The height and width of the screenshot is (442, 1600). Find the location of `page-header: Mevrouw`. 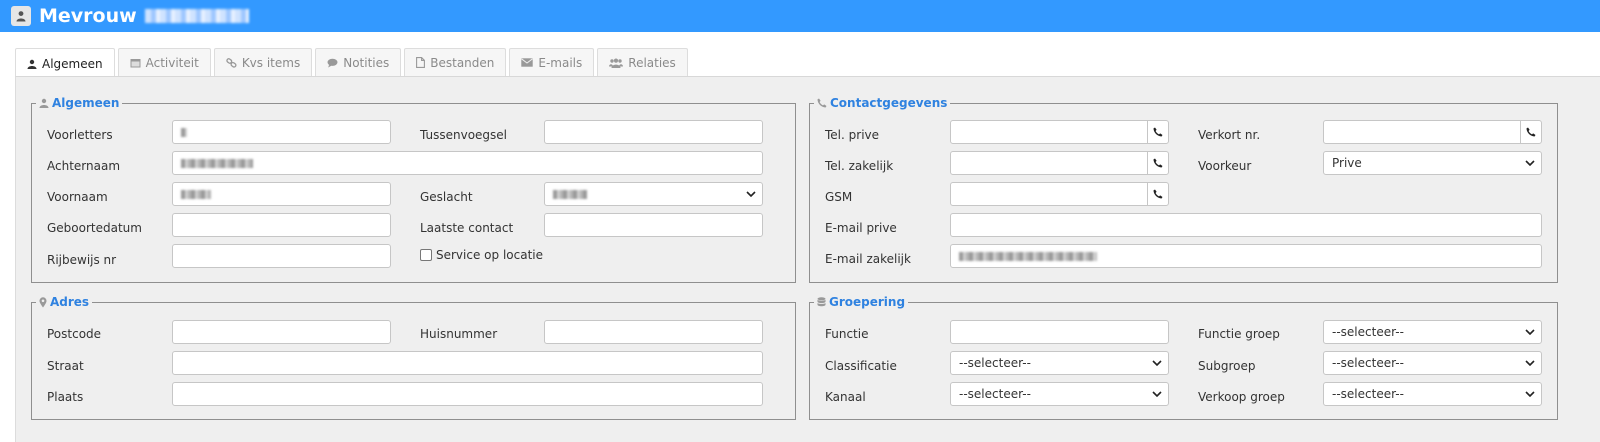

page-header: Mevrouw is located at coordinates (800, 16).